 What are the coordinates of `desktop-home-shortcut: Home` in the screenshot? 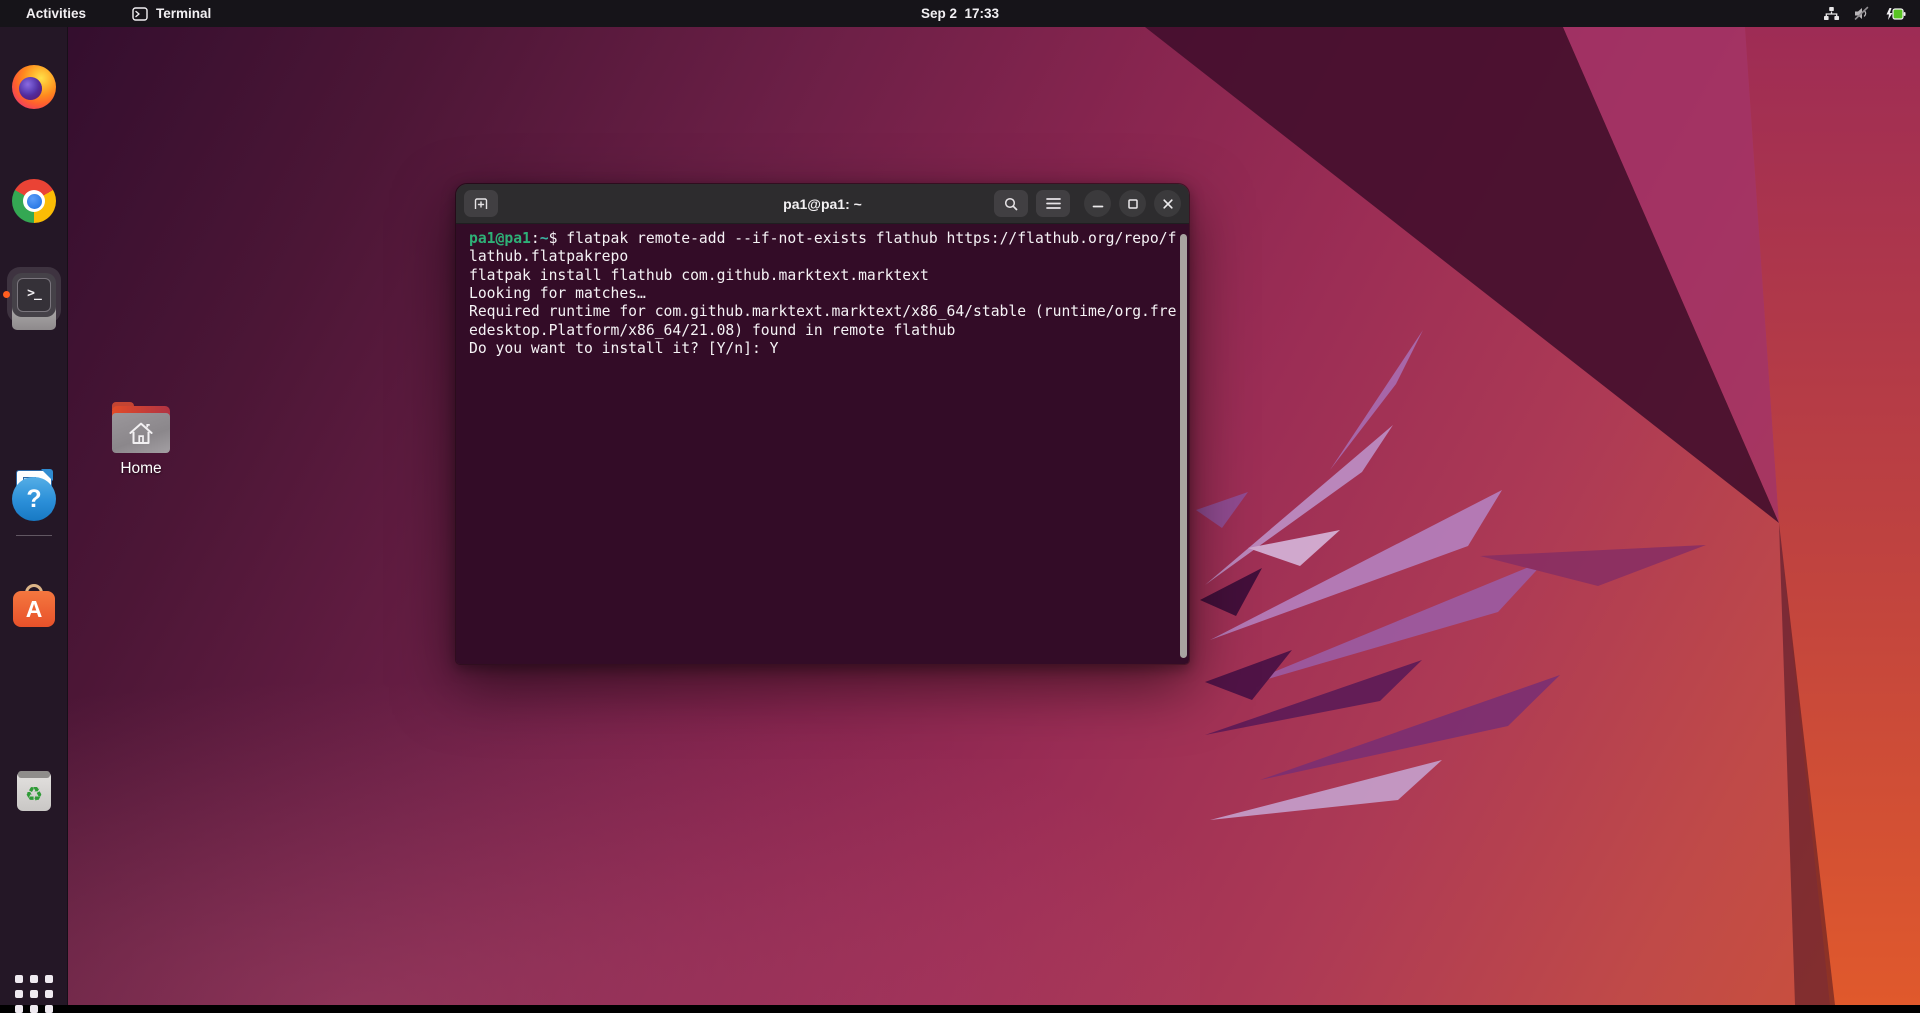 It's located at (141, 442).